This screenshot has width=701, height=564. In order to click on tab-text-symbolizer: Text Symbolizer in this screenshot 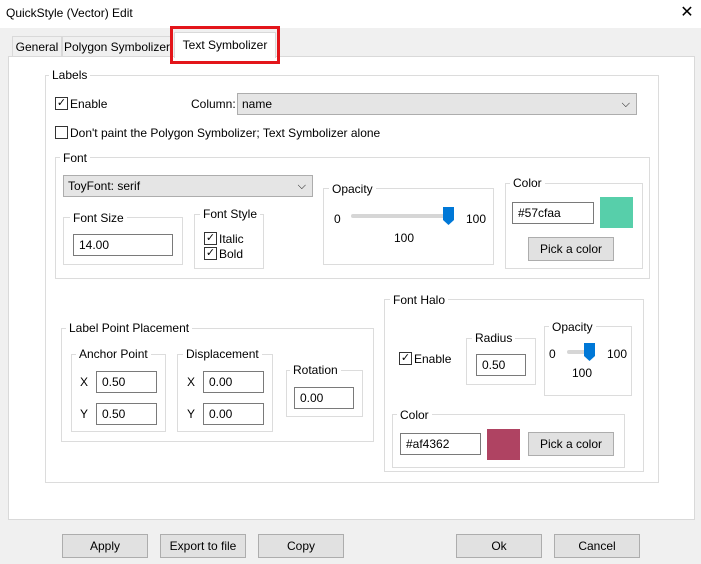, I will do `click(225, 45)`.